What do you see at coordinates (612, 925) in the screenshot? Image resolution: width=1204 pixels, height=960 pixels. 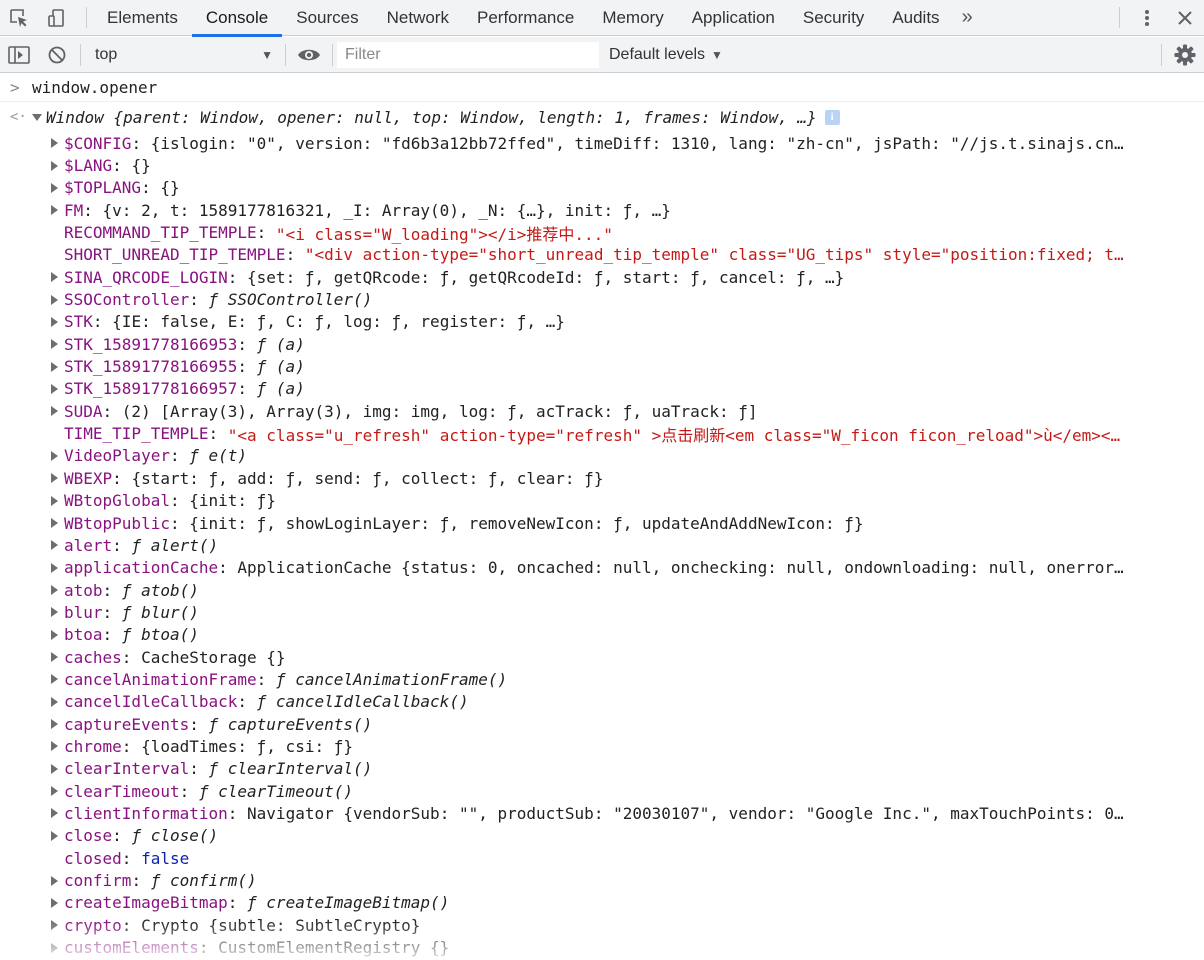 I see `property-row: crypto: Crypto {subtle: SubtleCrypto}` at bounding box center [612, 925].